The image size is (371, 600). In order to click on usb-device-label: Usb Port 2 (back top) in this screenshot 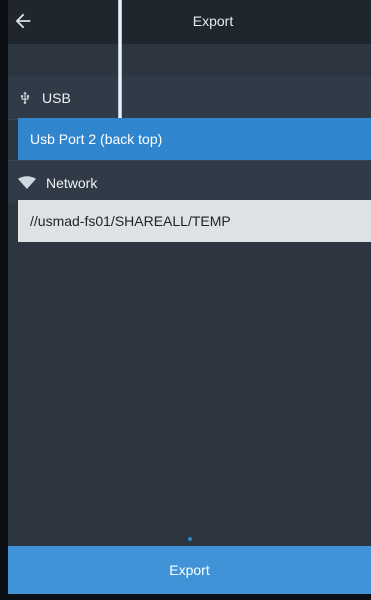, I will do `click(96, 139)`.